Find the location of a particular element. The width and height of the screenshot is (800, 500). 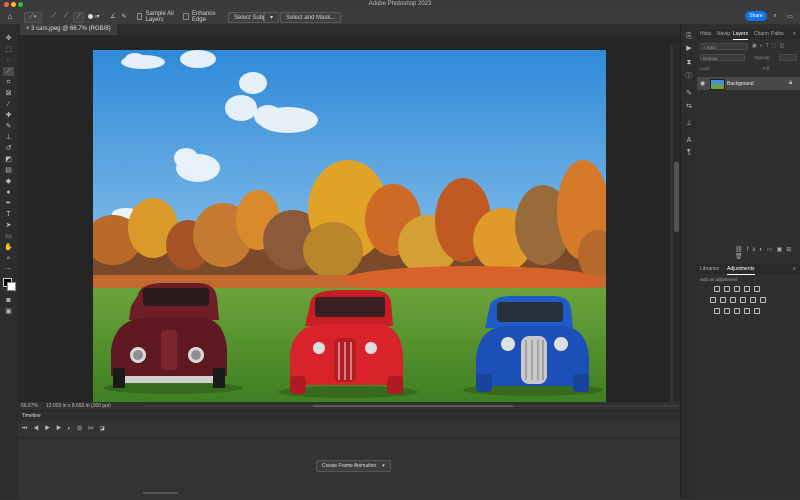

hue-saturation-icon is located at coordinates (713, 300).